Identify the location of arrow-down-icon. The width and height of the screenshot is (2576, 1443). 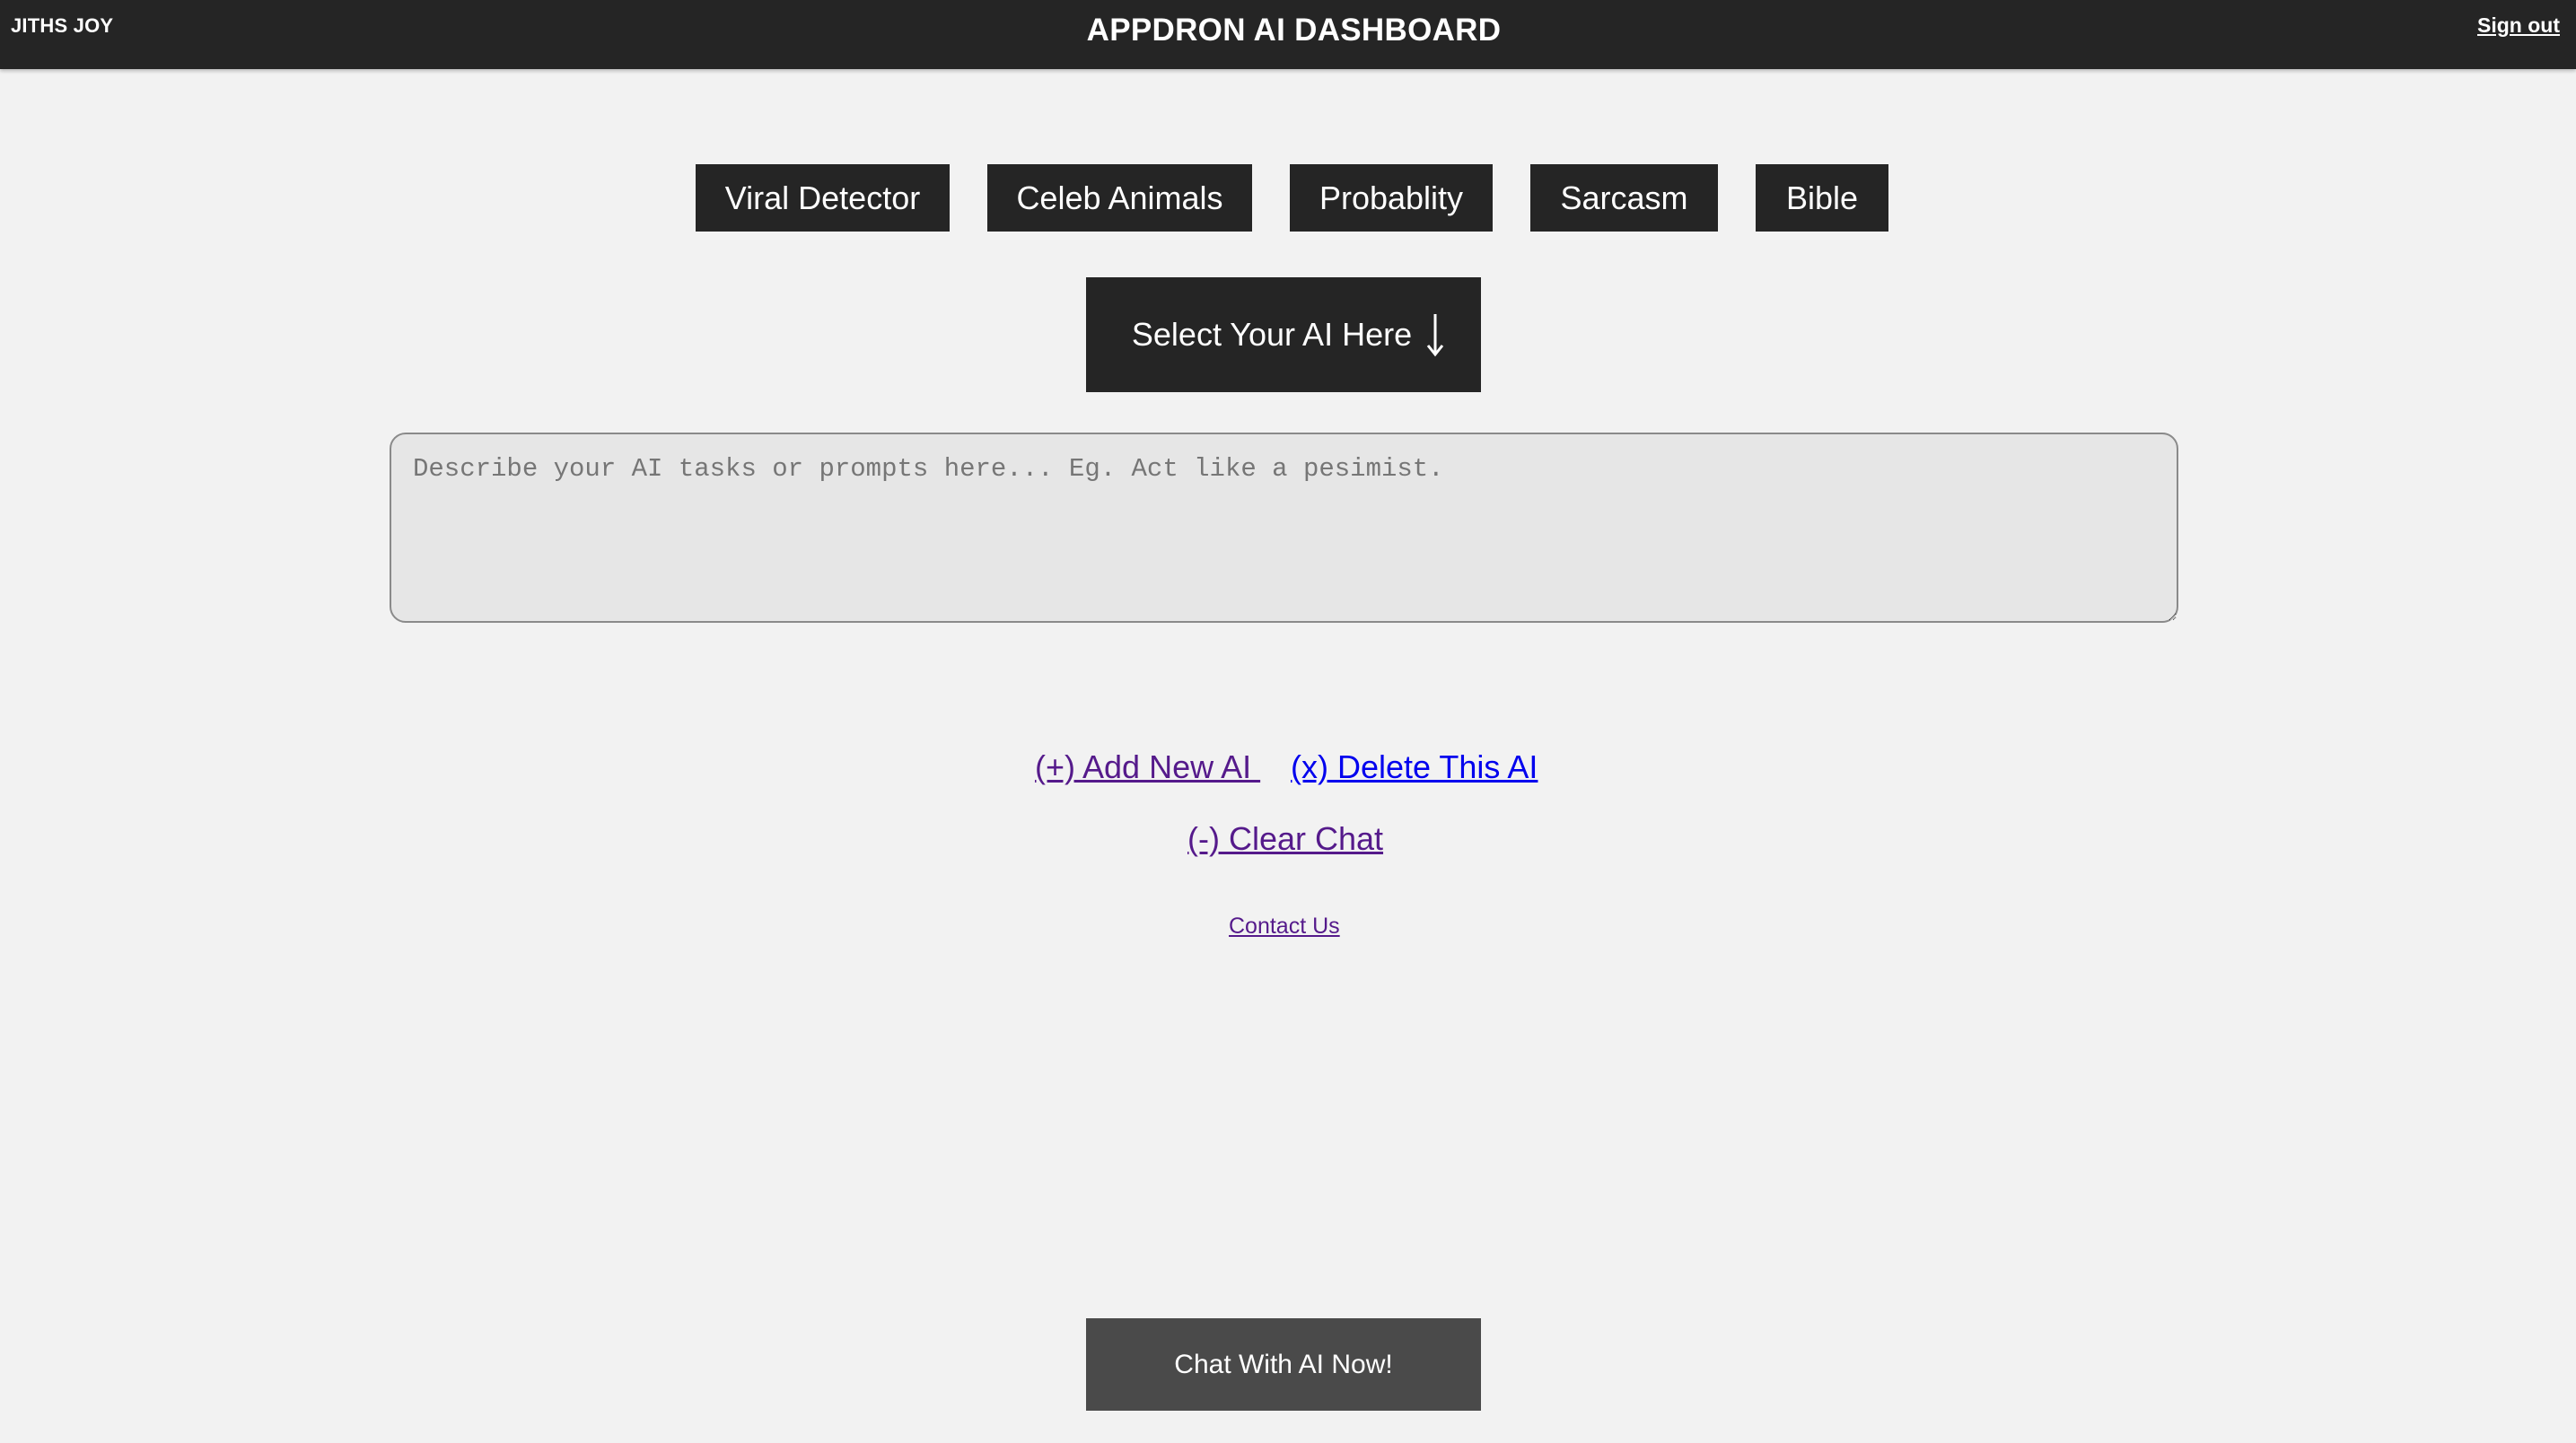
(1435, 334).